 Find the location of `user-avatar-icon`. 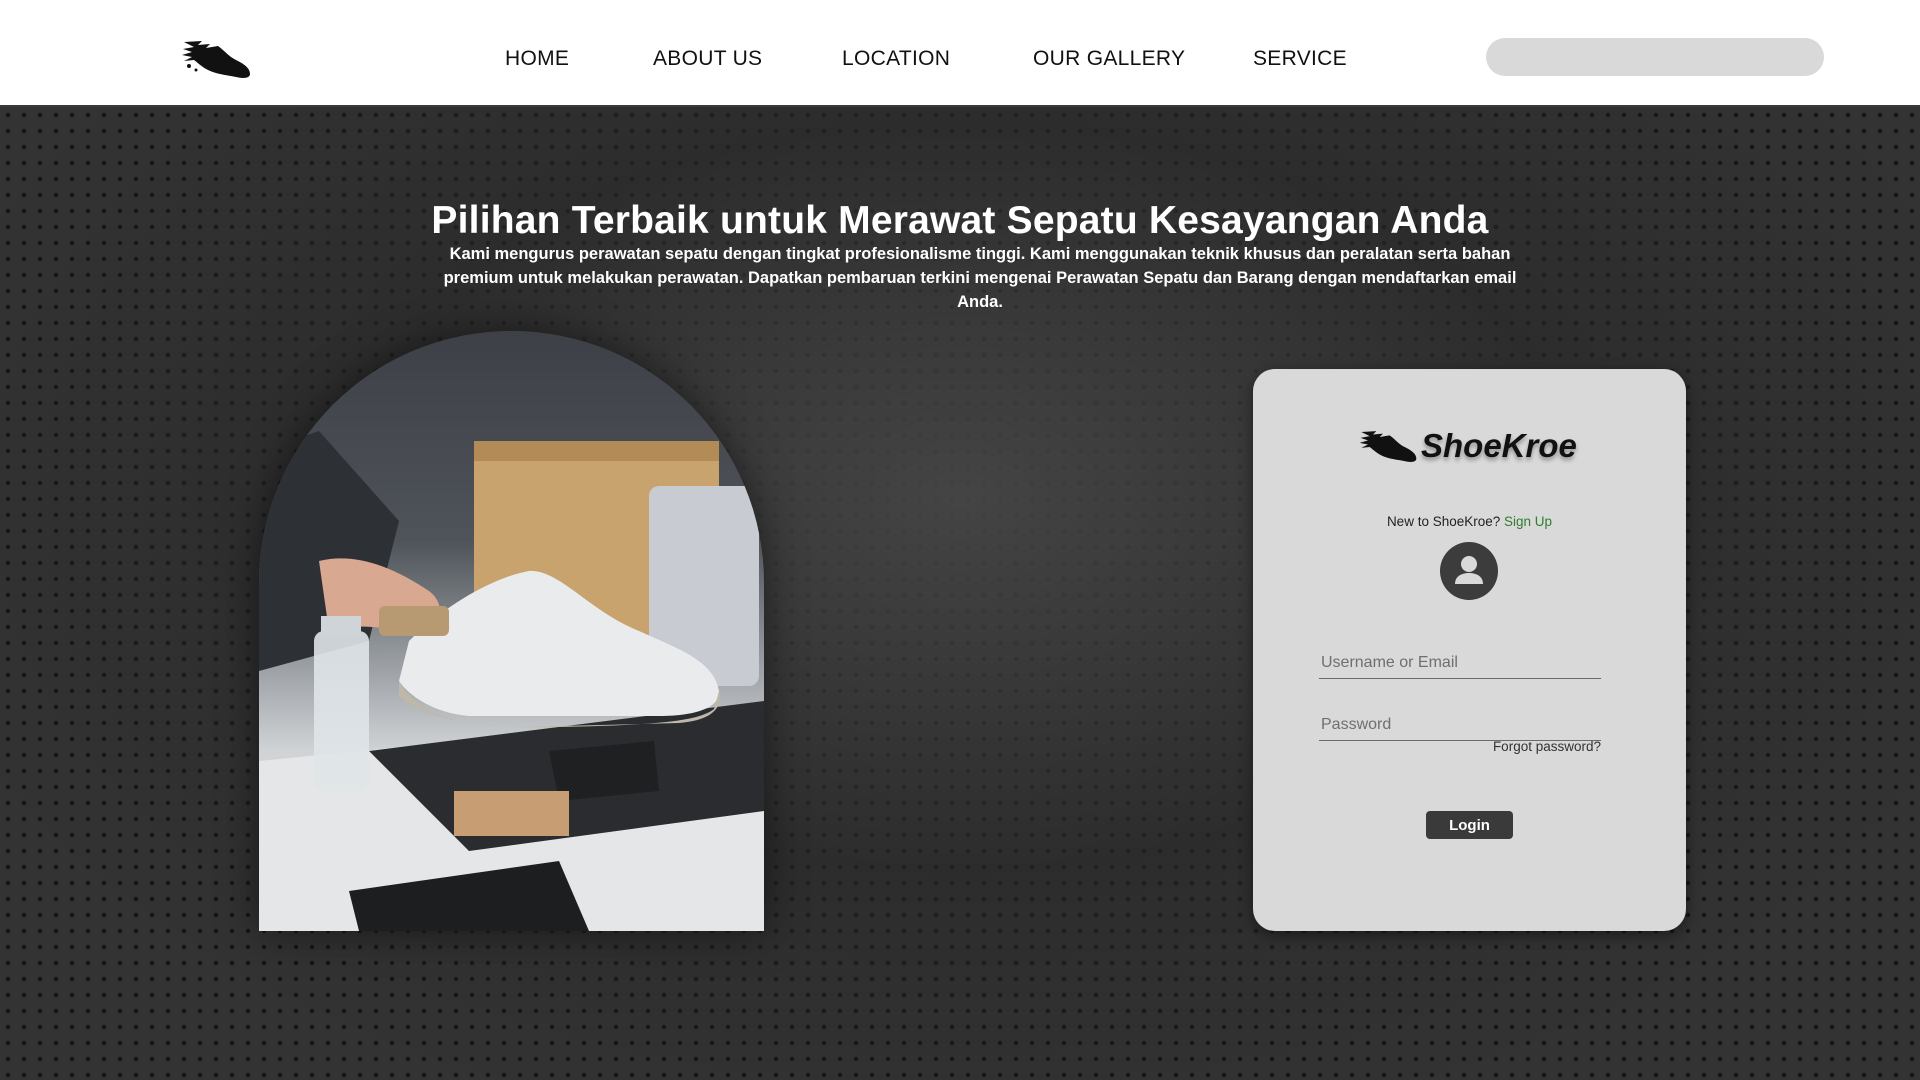

user-avatar-icon is located at coordinates (1469, 571).